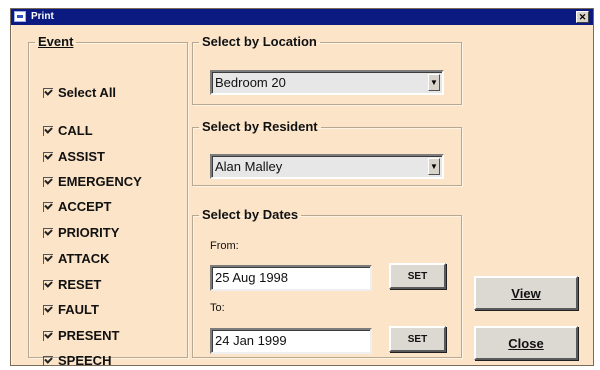 Image resolution: width=600 pixels, height=370 pixels. What do you see at coordinates (100, 181) in the screenshot?
I see `checkbox-label: EMERGENCY` at bounding box center [100, 181].